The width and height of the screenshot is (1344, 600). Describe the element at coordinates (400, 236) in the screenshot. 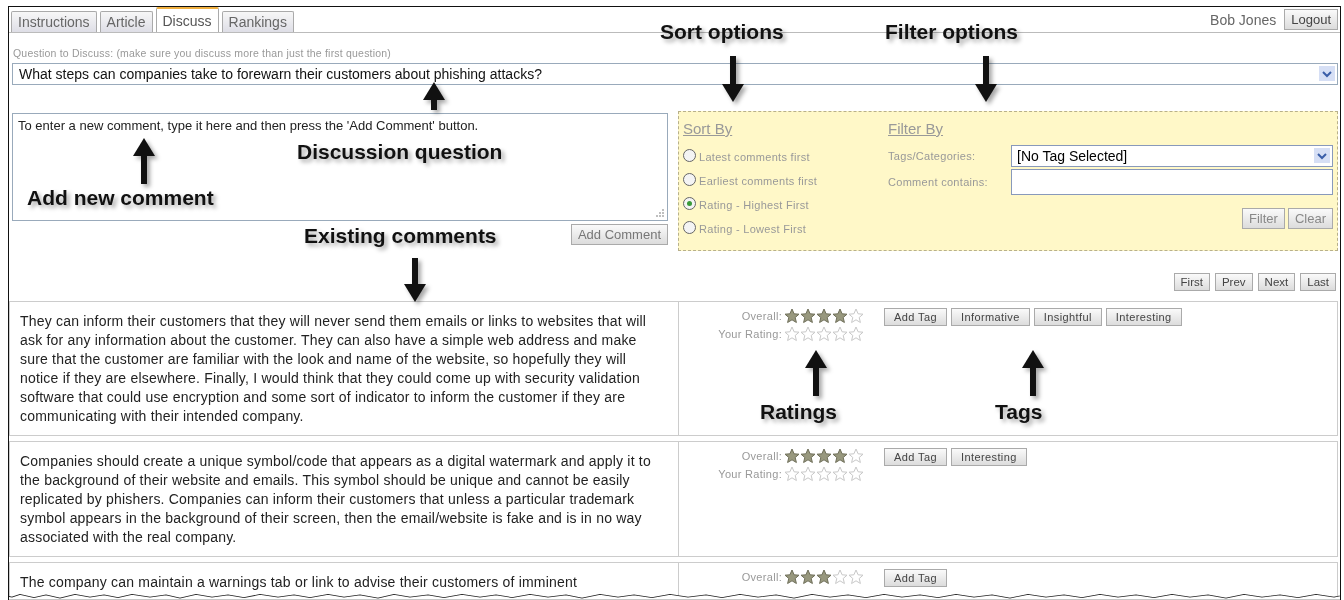

I see `callout-label: Existing comments` at that location.